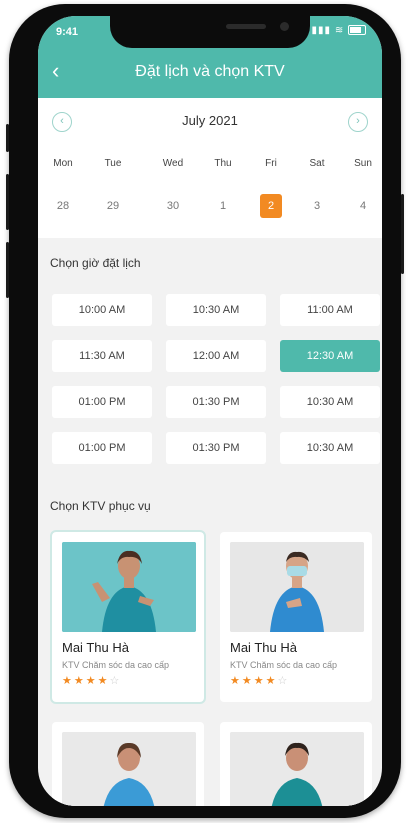  I want to click on front-camera, so click(284, 26).